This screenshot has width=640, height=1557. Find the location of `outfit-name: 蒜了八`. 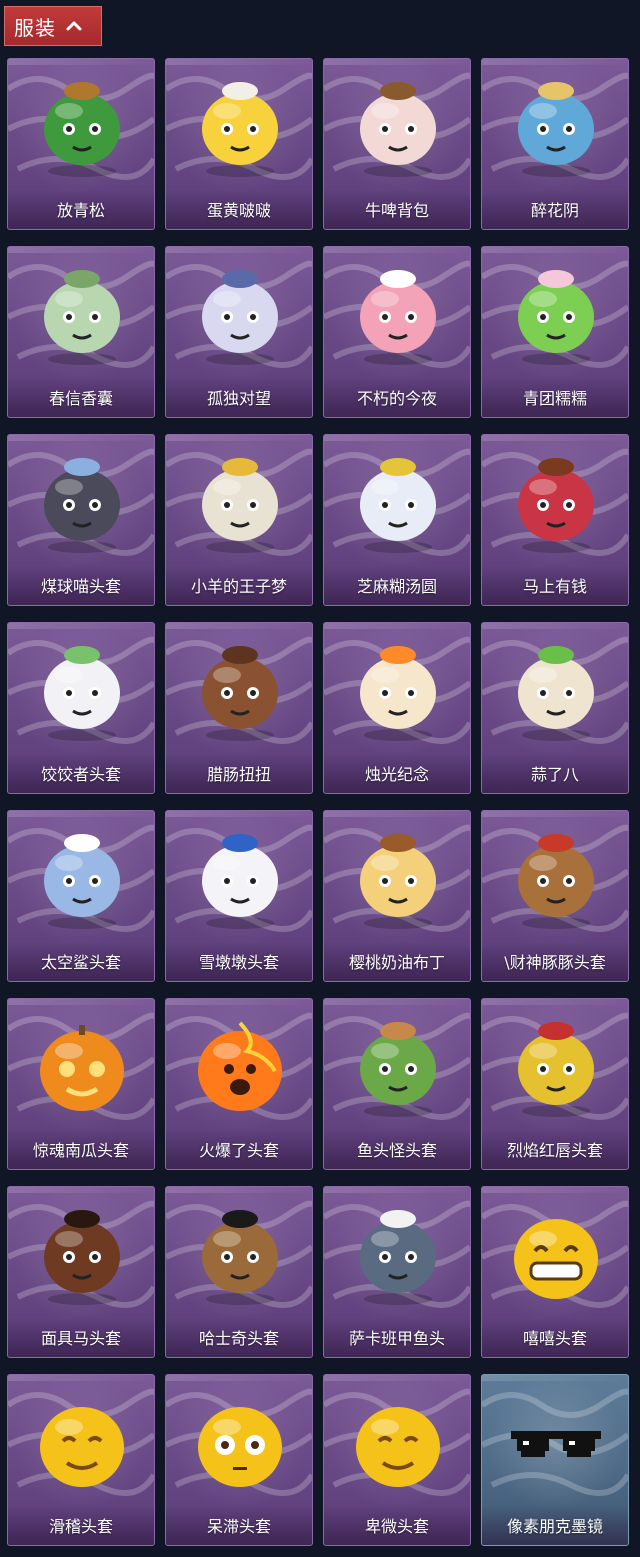

outfit-name: 蒜了八 is located at coordinates (554, 774).